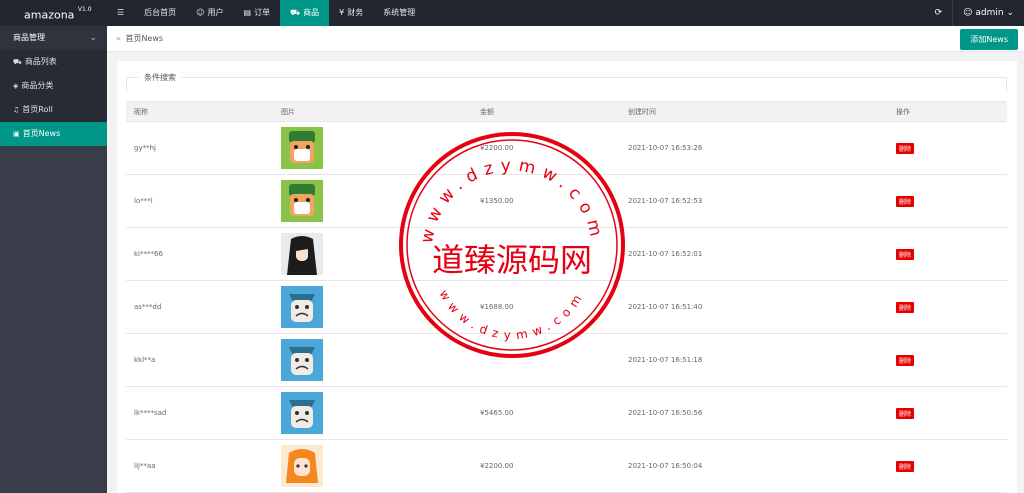 This screenshot has height=493, width=1024. What do you see at coordinates (199, 413) in the screenshot?
I see `cell-nickname: lk****sad` at bounding box center [199, 413].